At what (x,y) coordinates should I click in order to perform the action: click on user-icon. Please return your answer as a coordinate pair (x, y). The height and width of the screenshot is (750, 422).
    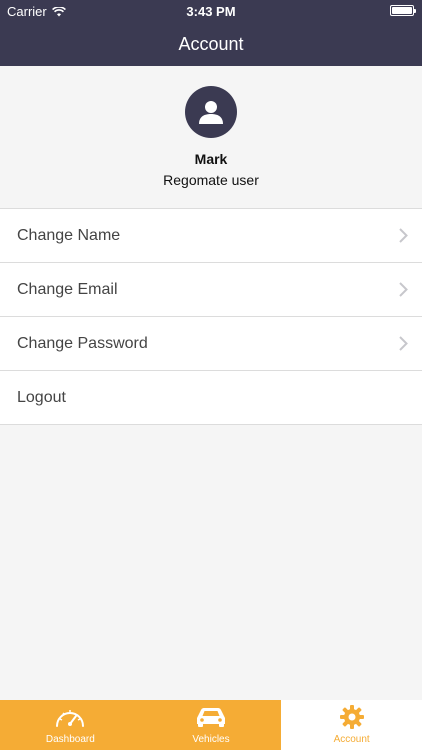
    Looking at the image, I should click on (211, 112).